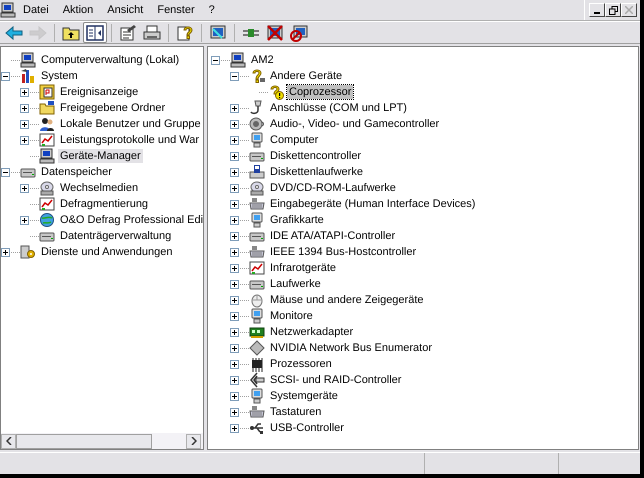 This screenshot has height=478, width=644. What do you see at coordinates (176, 10) in the screenshot?
I see `menu-item: Fenster` at bounding box center [176, 10].